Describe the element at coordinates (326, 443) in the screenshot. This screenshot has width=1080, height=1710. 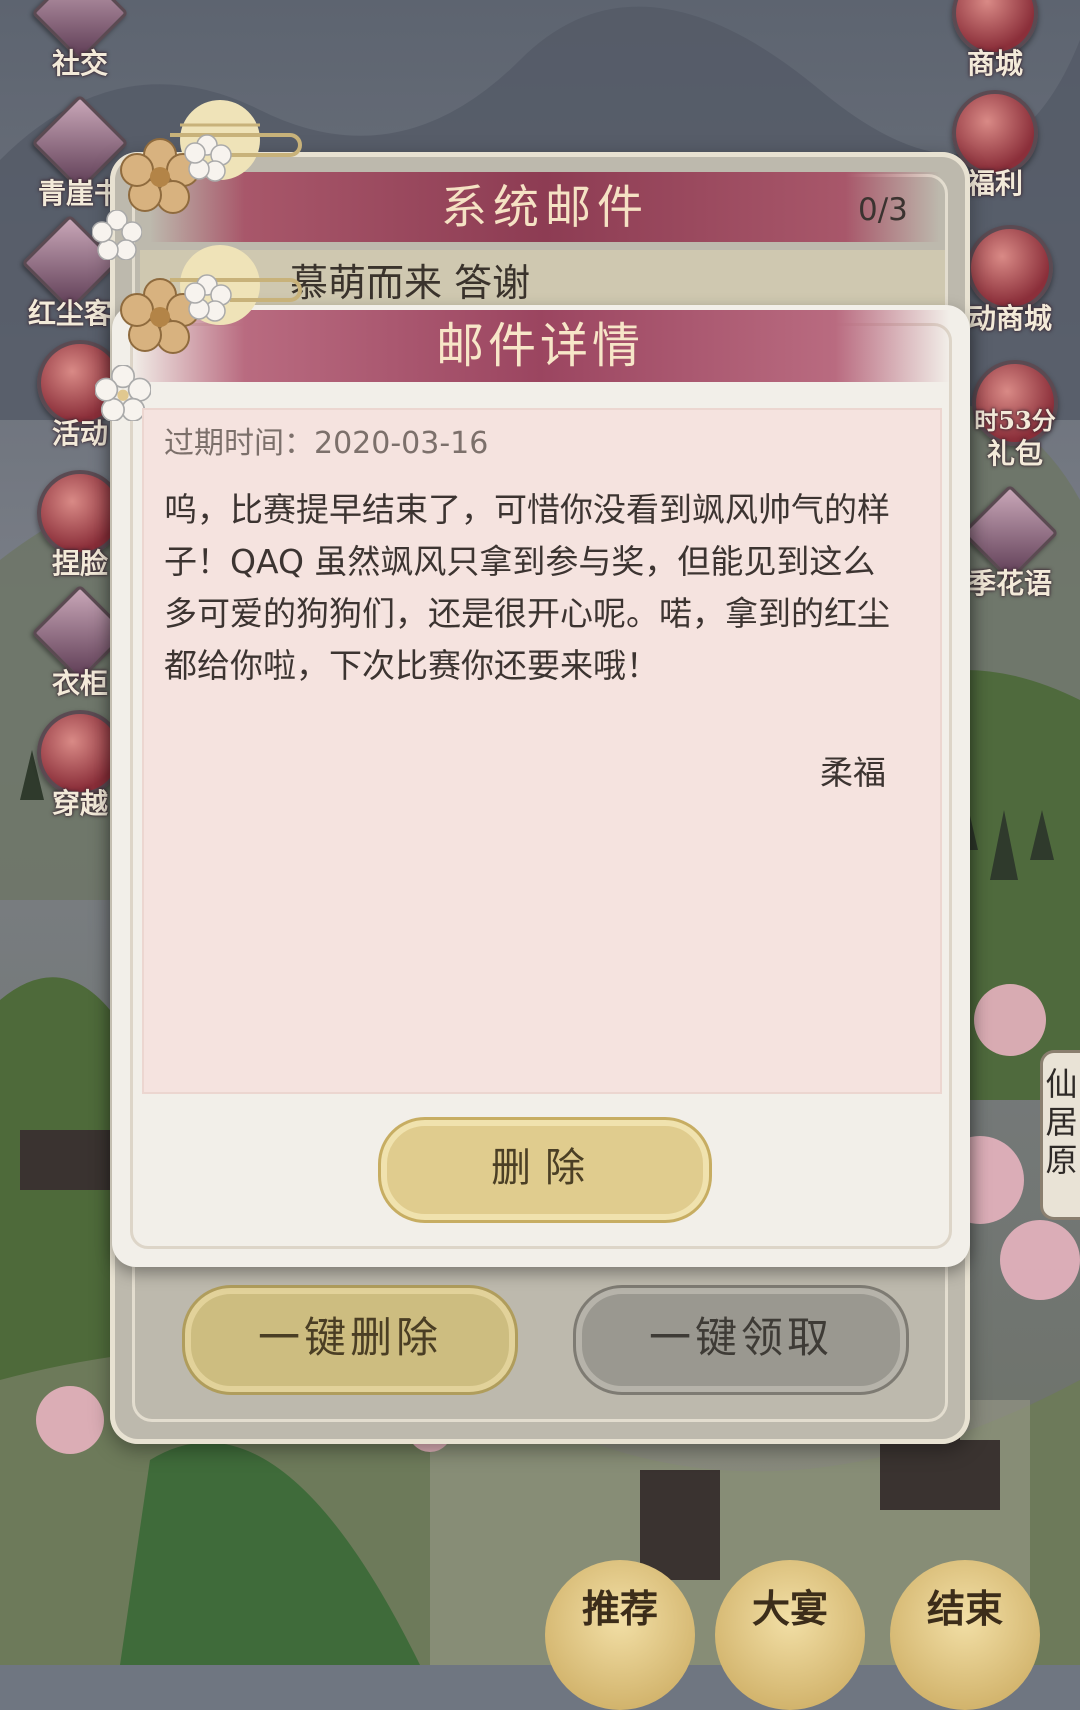
I see `expire-time: 过期时间：2020-03-16` at that location.